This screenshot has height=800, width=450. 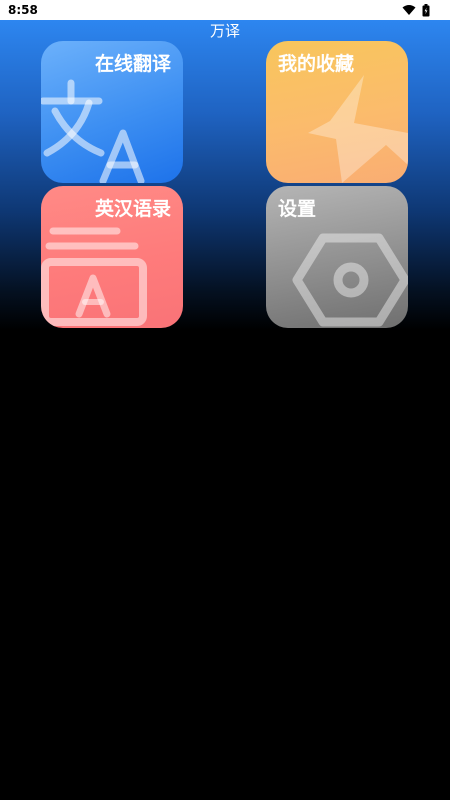 I want to click on tile-label: 设置, so click(x=297, y=209).